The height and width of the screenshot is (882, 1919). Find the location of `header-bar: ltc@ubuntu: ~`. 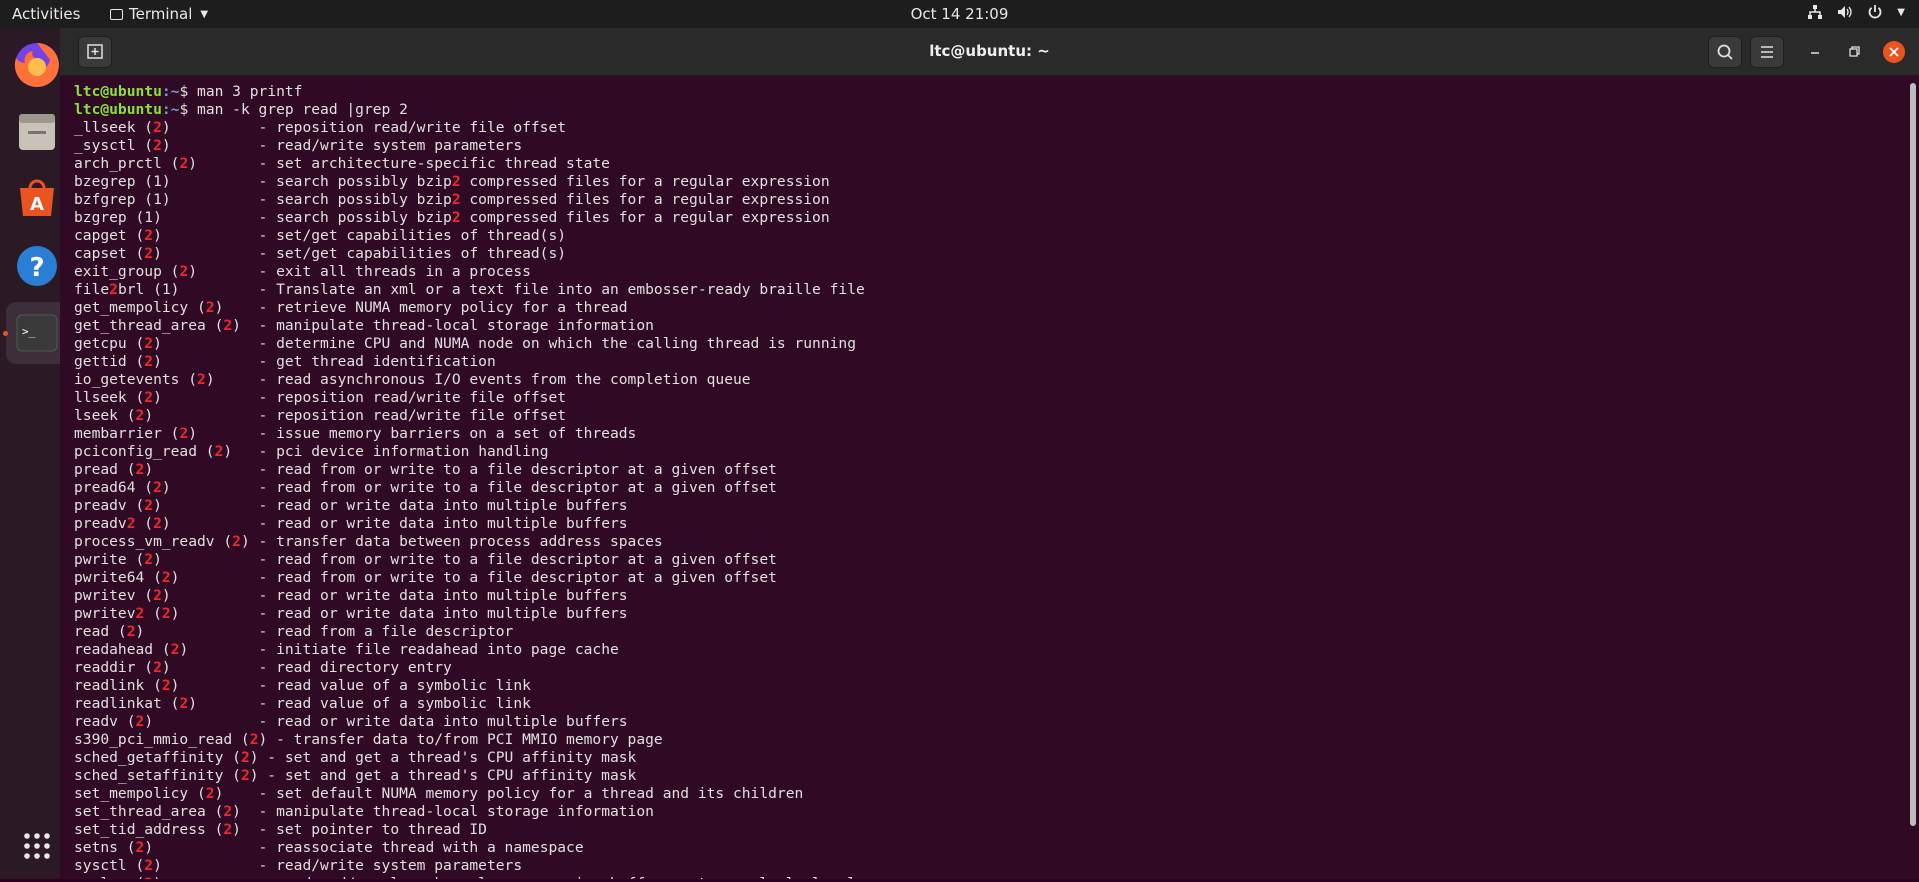

header-bar: ltc@ubuntu: ~ is located at coordinates (989, 52).